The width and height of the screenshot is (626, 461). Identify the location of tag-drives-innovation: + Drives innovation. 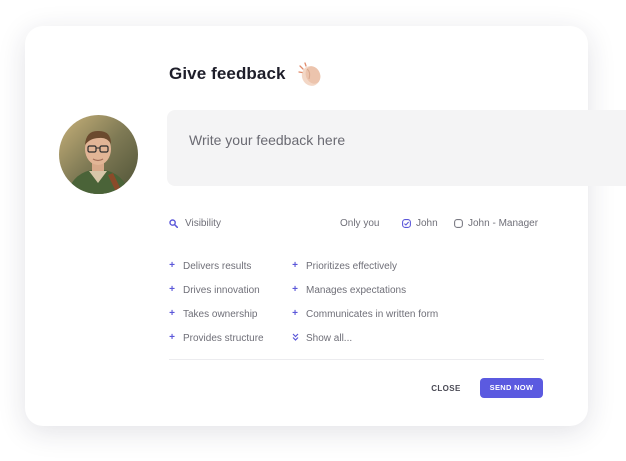
(216, 290).